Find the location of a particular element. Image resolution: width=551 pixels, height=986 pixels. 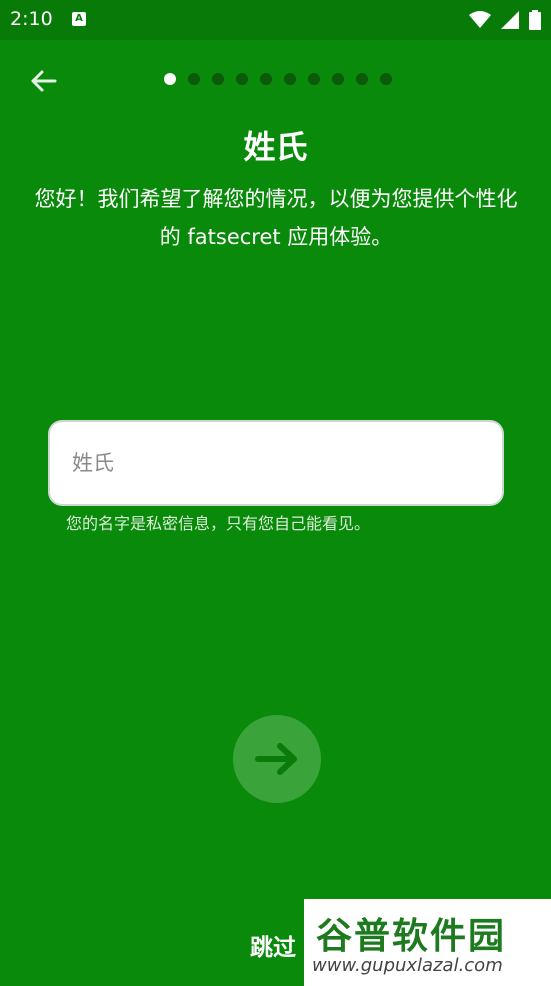

wifi-icon is located at coordinates (480, 19).